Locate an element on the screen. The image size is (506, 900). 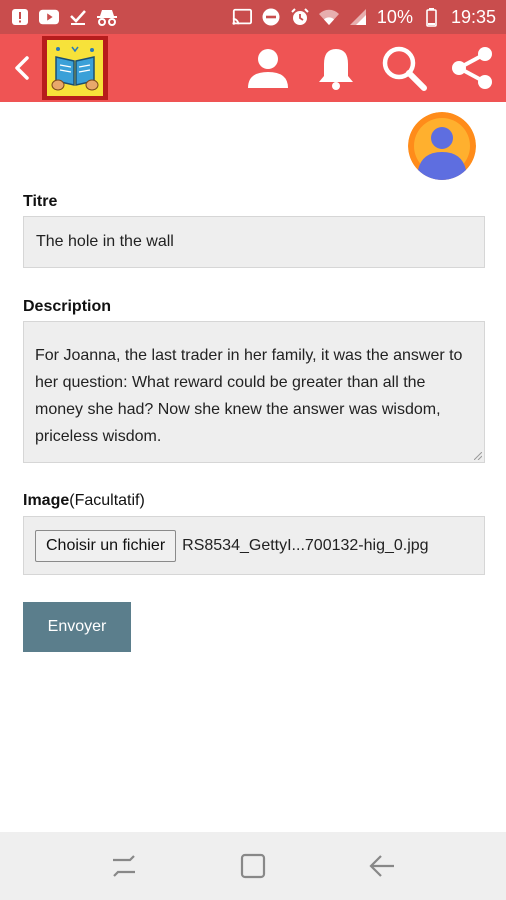
download-done-icon is located at coordinates (78, 17).